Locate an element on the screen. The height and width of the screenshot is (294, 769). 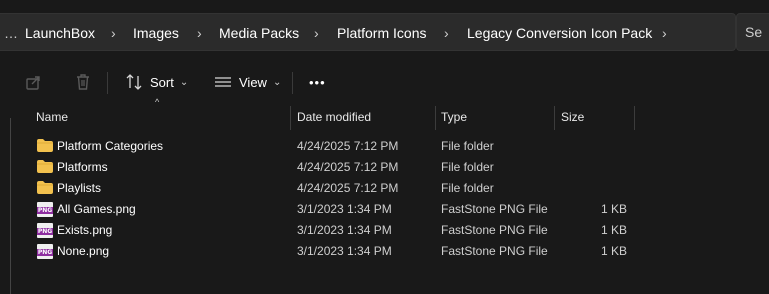
breadcrumb-item-media-packs: Media Packs is located at coordinates (259, 33).